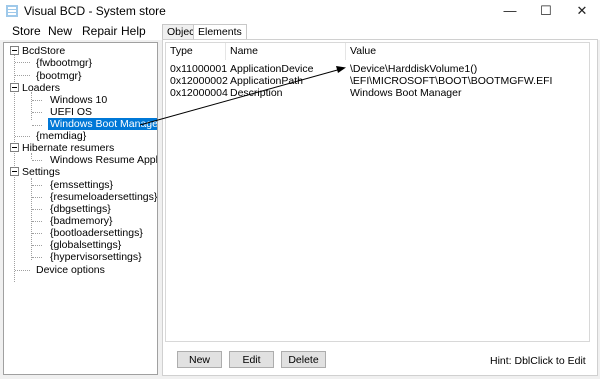  I want to click on tree-node-badmemory: {badmemory}, so click(81, 221).